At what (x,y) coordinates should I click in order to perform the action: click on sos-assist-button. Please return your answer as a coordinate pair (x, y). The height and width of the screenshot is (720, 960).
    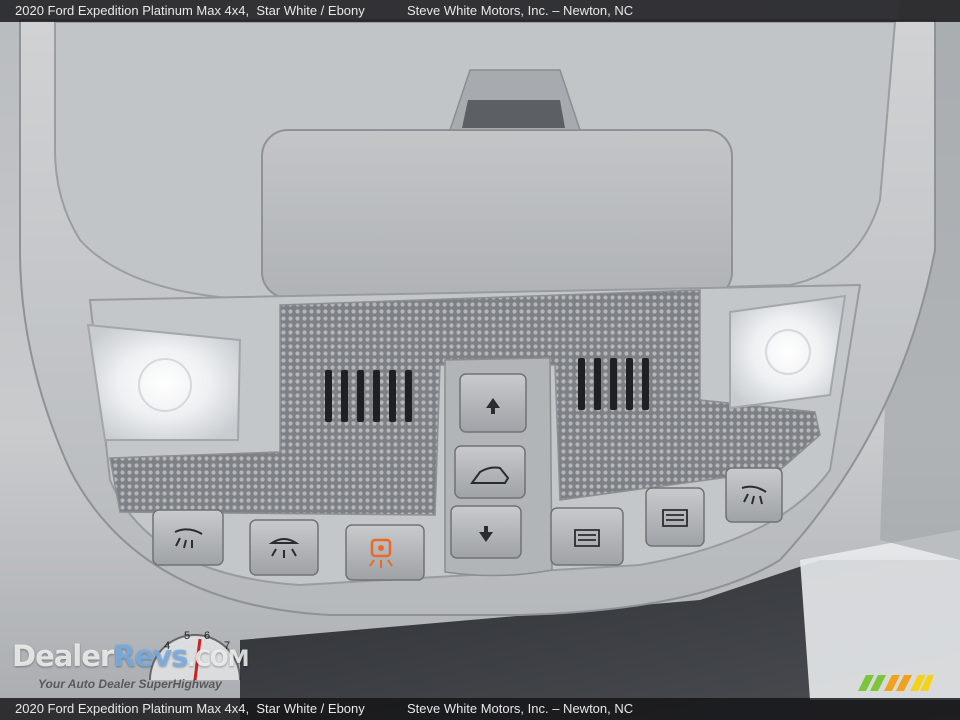
    Looking at the image, I should click on (385, 552).